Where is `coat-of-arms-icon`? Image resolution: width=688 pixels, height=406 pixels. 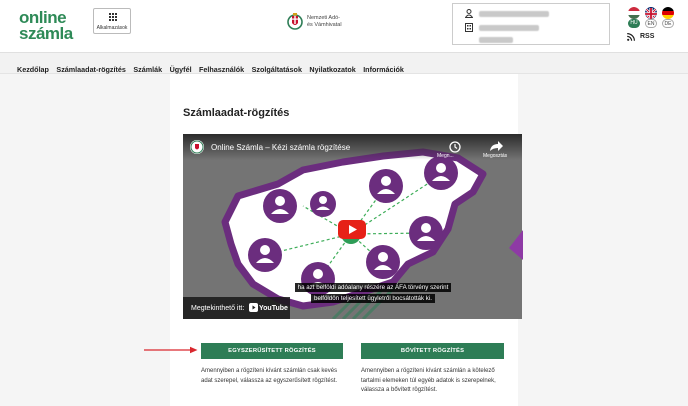 coat-of-arms-icon is located at coordinates (295, 21).